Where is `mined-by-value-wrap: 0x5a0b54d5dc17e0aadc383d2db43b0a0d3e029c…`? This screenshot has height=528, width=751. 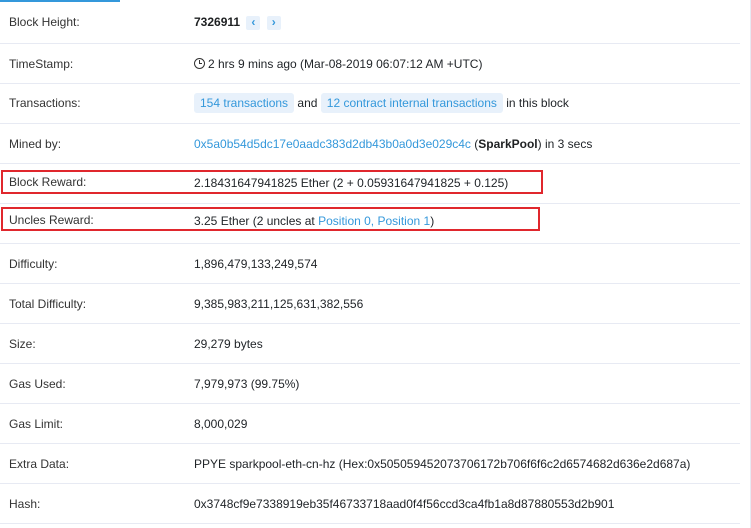 mined-by-value-wrap: 0x5a0b54d5dc17e0aadc383d2db43b0a0d3e029c… is located at coordinates (393, 144).